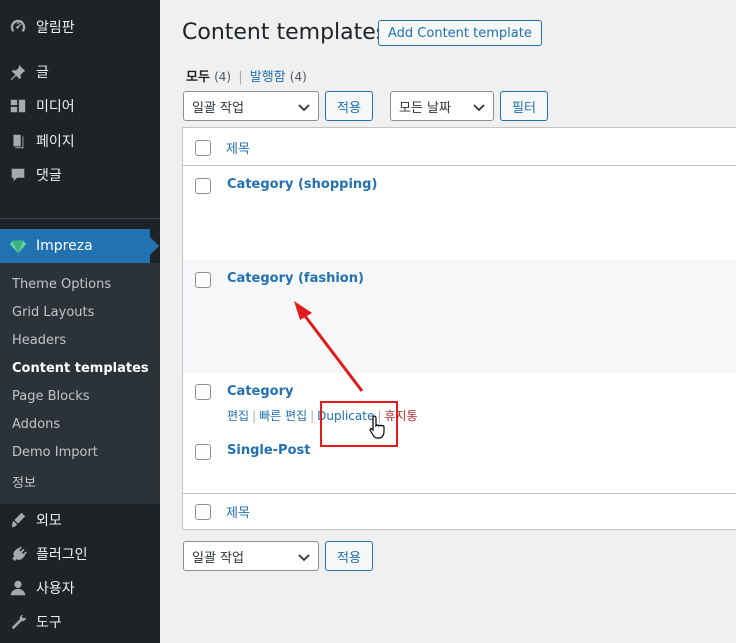 The height and width of the screenshot is (643, 736). Describe the element at coordinates (329, 346) in the screenshot. I see `annotation-arrow` at that location.